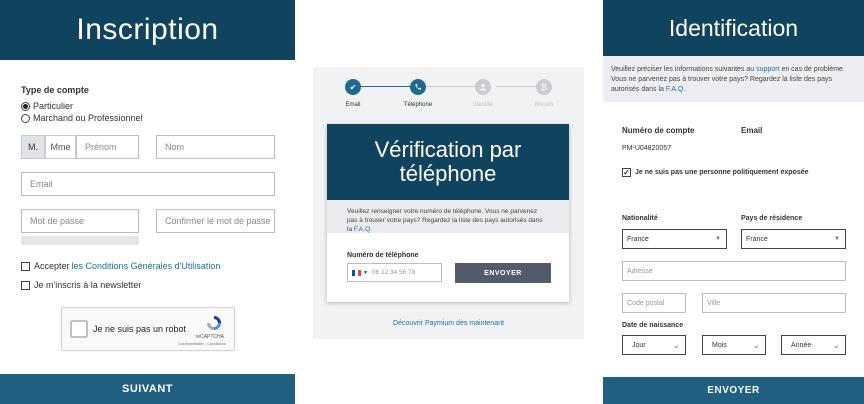  I want to click on phone-label: Numéro de téléphone, so click(383, 255).